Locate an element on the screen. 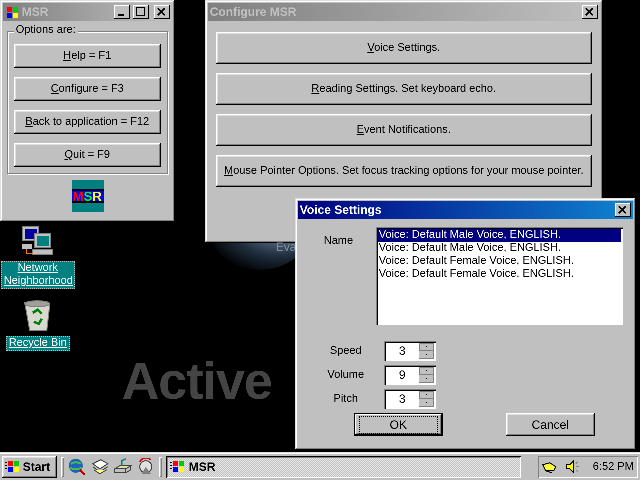  settings-category-button: Voice Settings. is located at coordinates (404, 48).